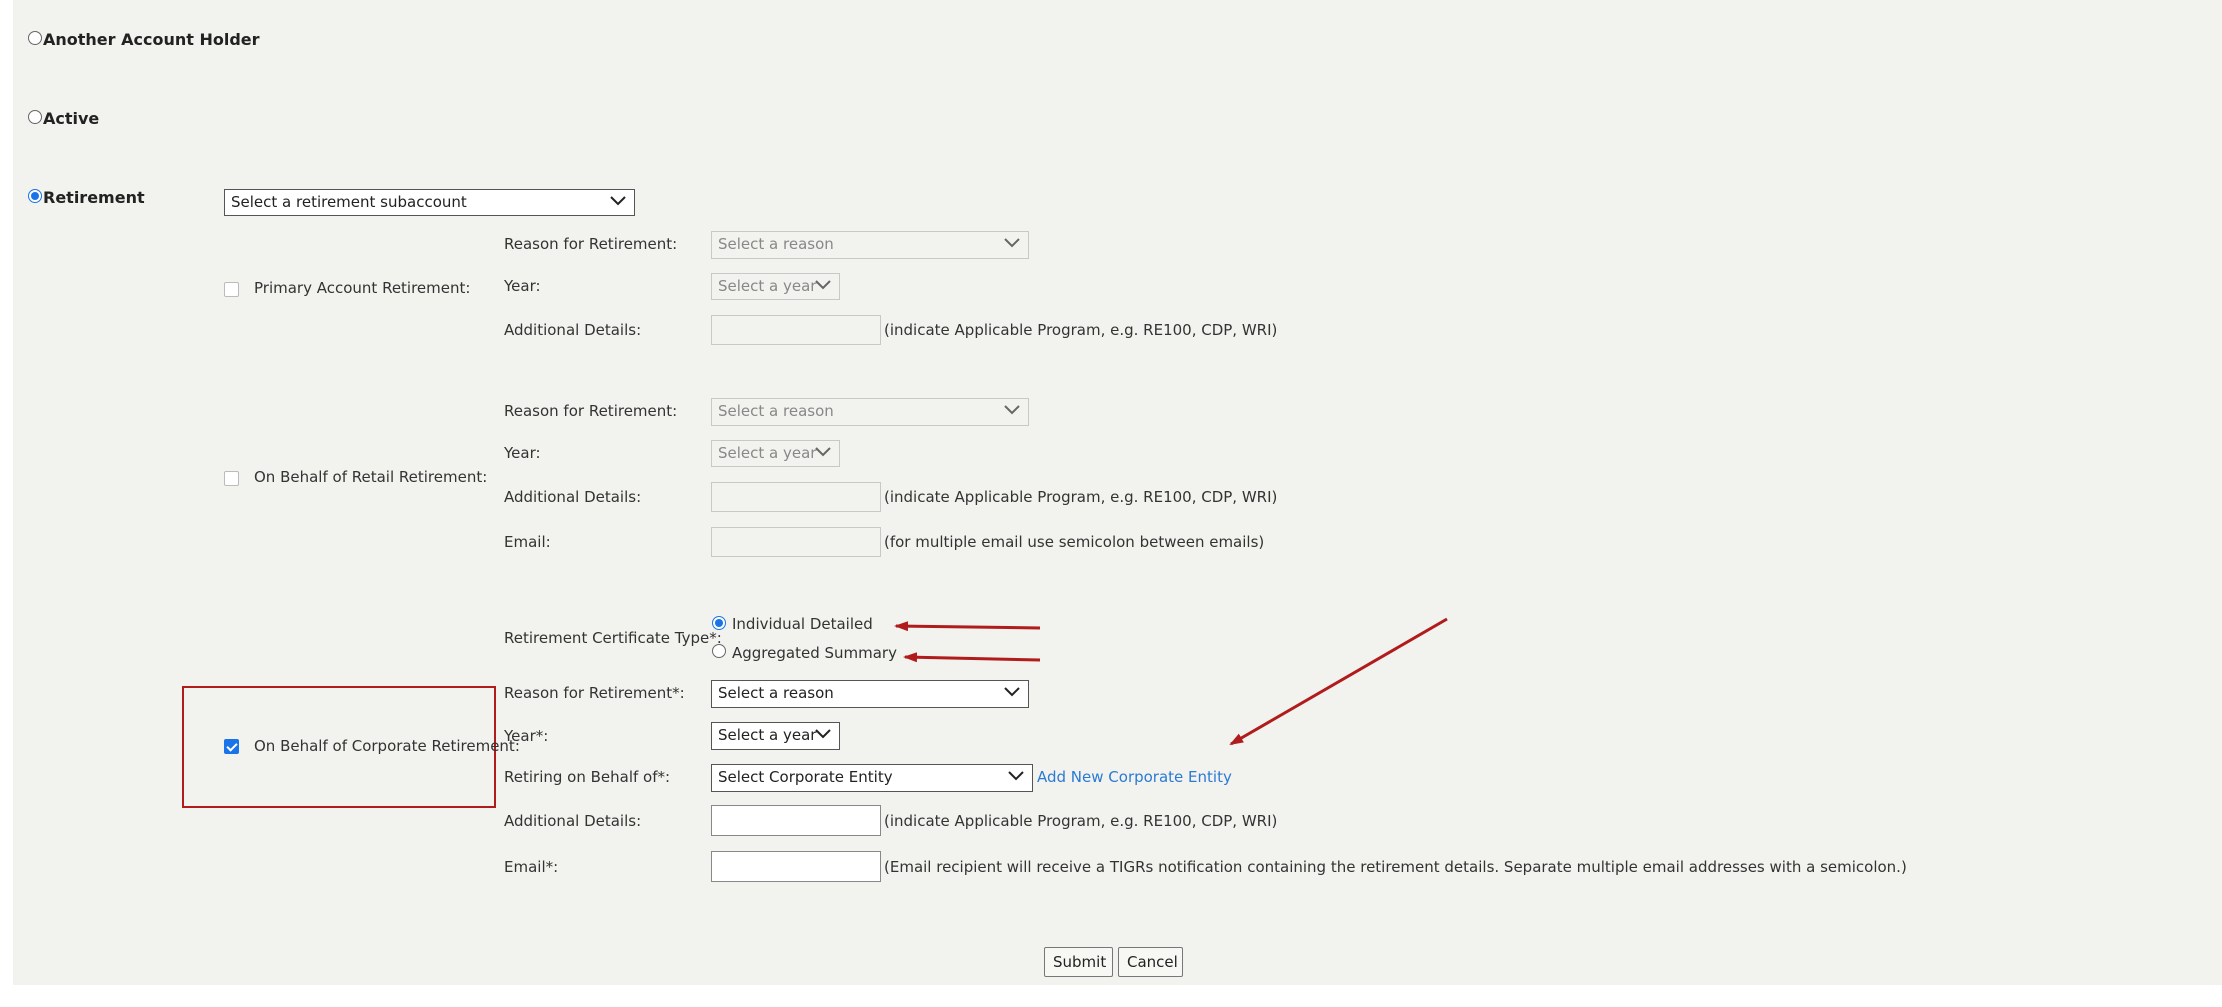  Describe the element at coordinates (1171, 681) in the screenshot. I see `annotation-arrows` at that location.